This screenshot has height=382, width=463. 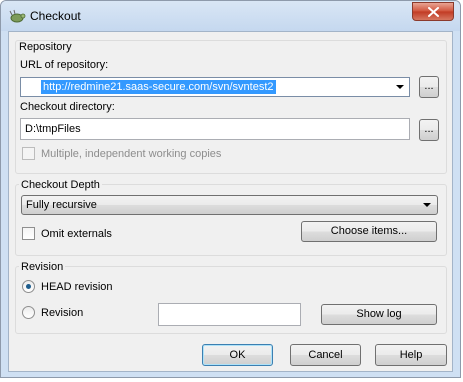 I want to click on checkout-directory-value: D:\tmpFiles, so click(x=53, y=129).